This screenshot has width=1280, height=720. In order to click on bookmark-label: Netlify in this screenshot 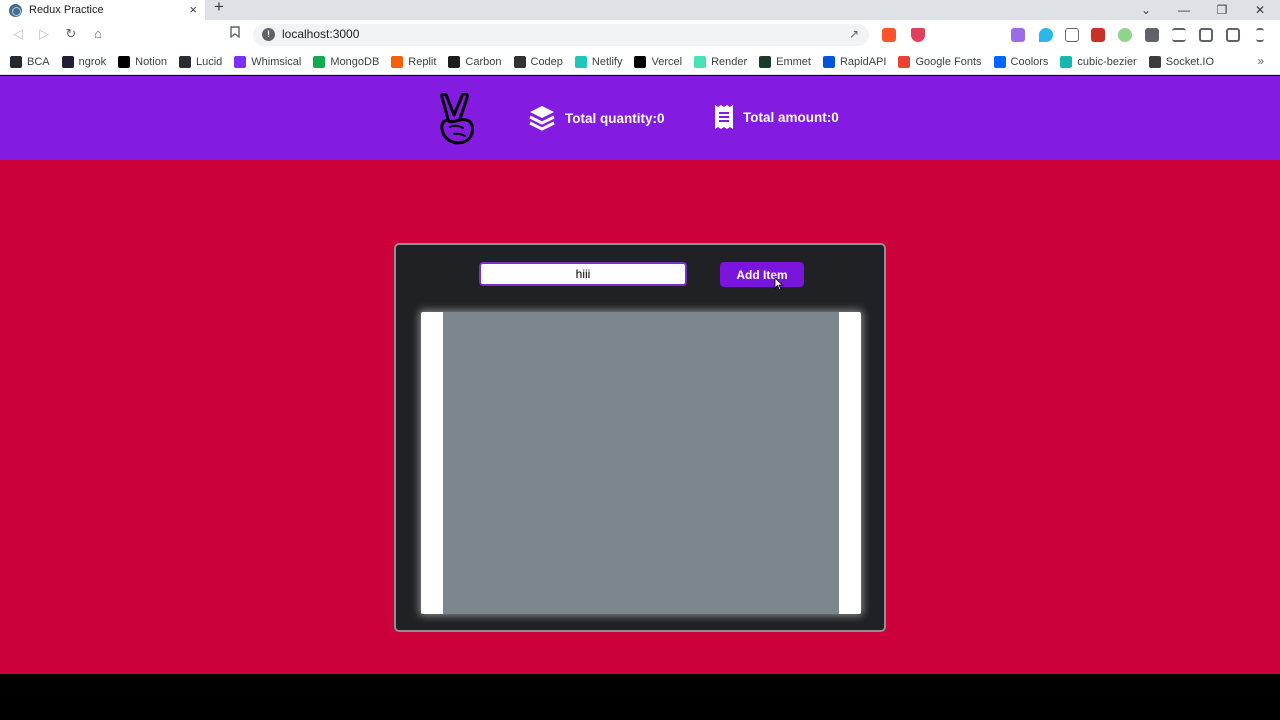, I will do `click(607, 61)`.